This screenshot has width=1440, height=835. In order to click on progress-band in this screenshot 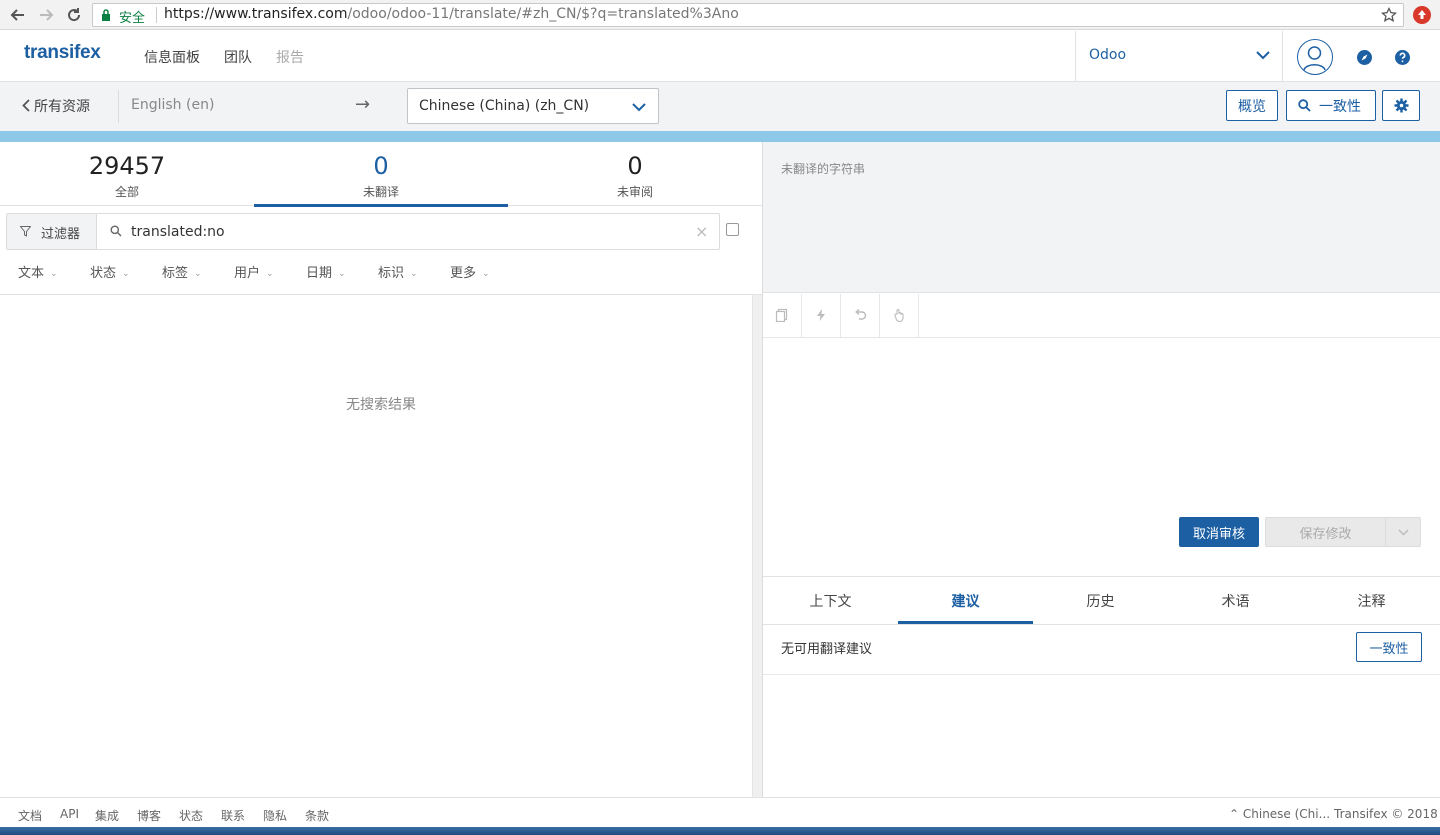, I will do `click(720, 136)`.